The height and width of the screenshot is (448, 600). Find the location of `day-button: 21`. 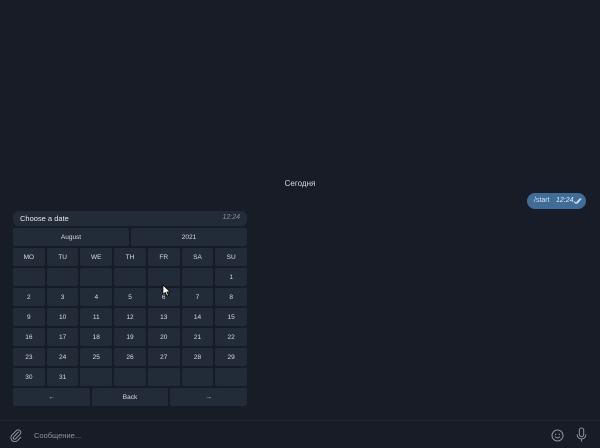

day-button: 21 is located at coordinates (197, 337).